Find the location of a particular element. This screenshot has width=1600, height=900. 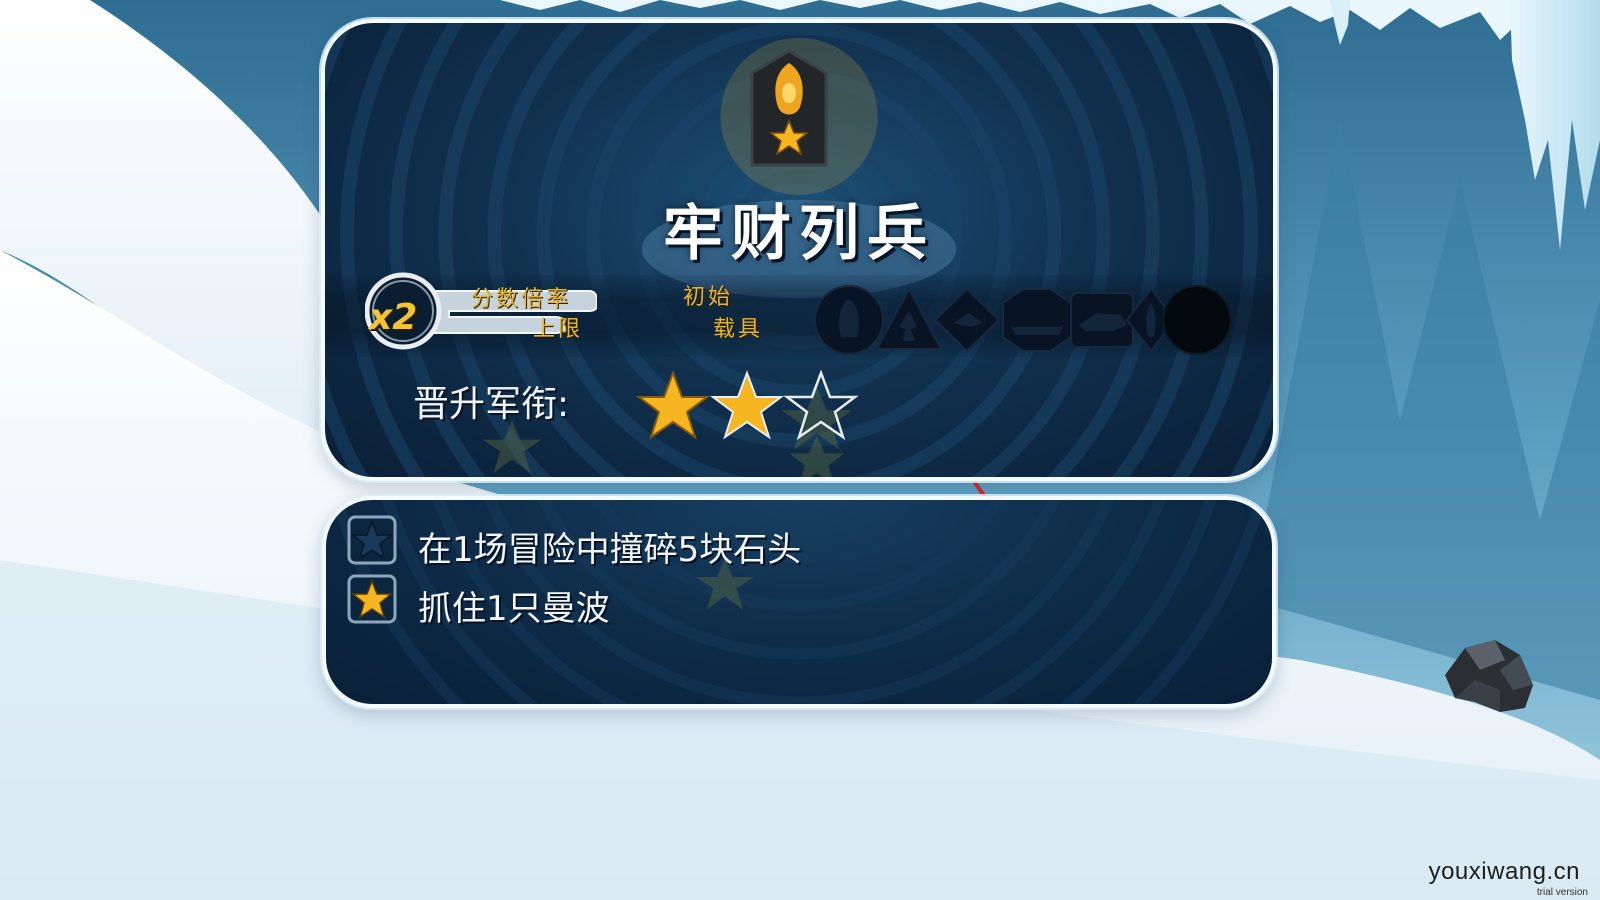

mission-item-1: 在1场冒险中撞碎5块石头 is located at coordinates (696, 542).